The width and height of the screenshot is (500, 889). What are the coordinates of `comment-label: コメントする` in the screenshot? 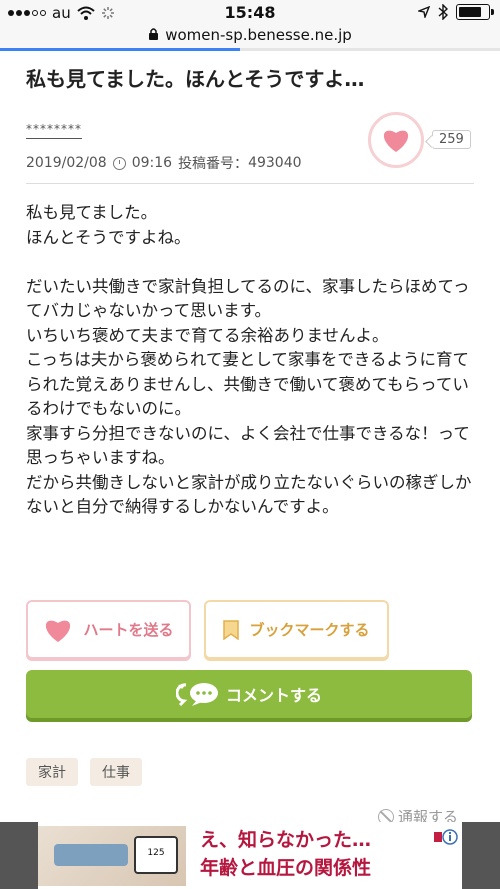 It's located at (273, 695).